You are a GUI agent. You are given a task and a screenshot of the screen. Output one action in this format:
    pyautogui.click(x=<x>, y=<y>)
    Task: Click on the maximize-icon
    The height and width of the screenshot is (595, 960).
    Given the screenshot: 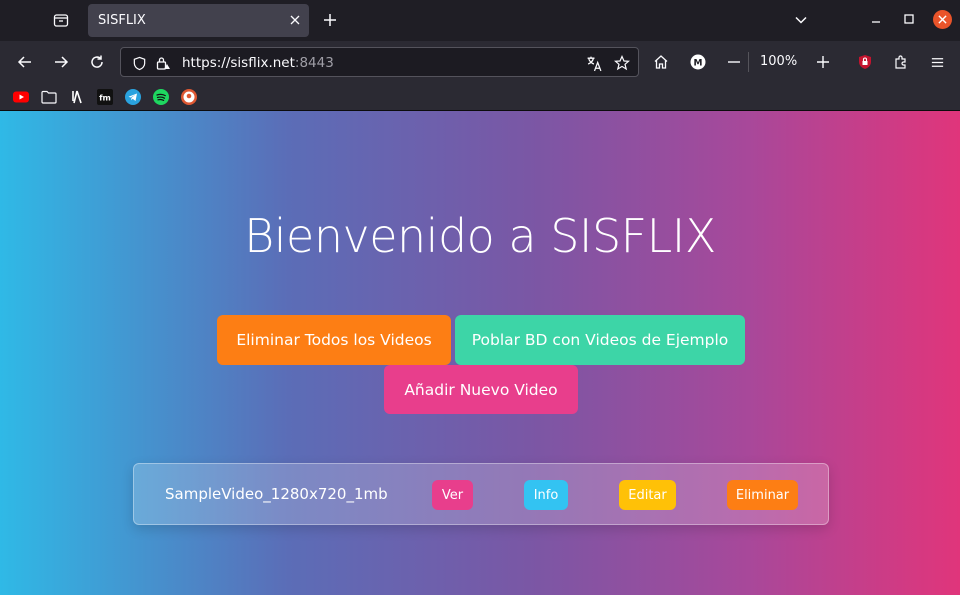 What is the action you would take?
    pyautogui.click(x=909, y=19)
    